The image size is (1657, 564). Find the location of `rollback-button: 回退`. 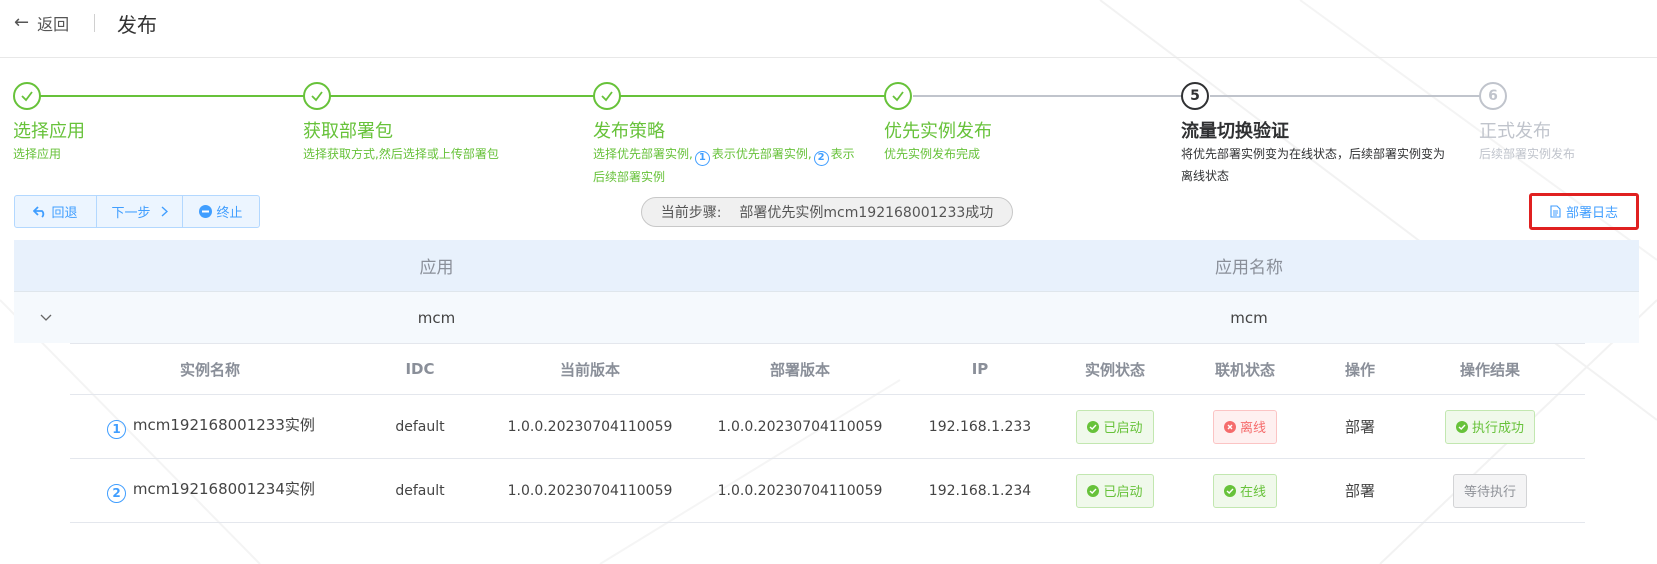

rollback-button: 回退 is located at coordinates (56, 211).